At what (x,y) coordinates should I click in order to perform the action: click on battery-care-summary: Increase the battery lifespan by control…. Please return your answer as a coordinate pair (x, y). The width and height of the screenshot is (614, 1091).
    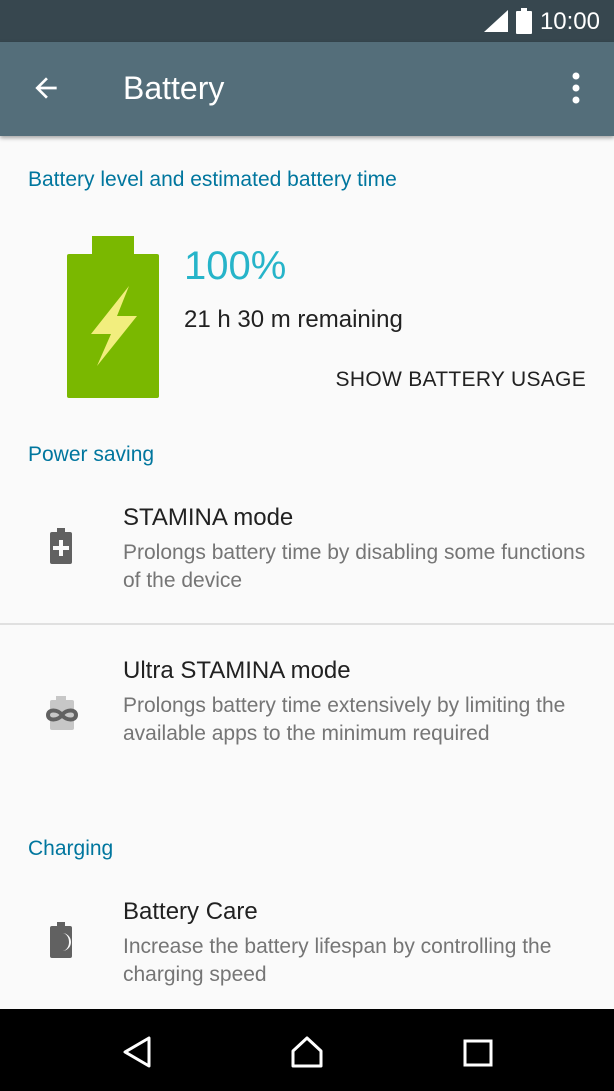
    Looking at the image, I should click on (337, 960).